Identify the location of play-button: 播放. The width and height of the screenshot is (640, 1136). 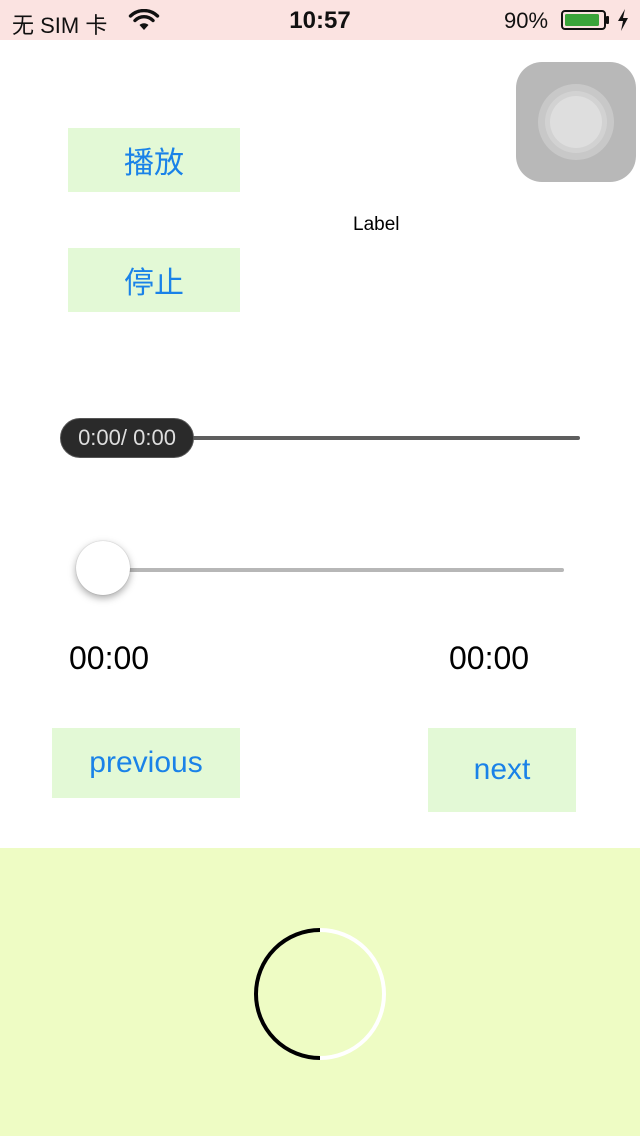
(154, 160).